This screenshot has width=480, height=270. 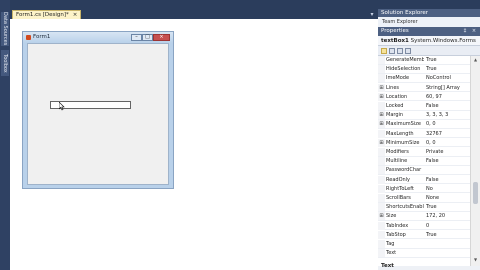 I want to click on property-row: RightToLeft No, so click(x=424, y=189).